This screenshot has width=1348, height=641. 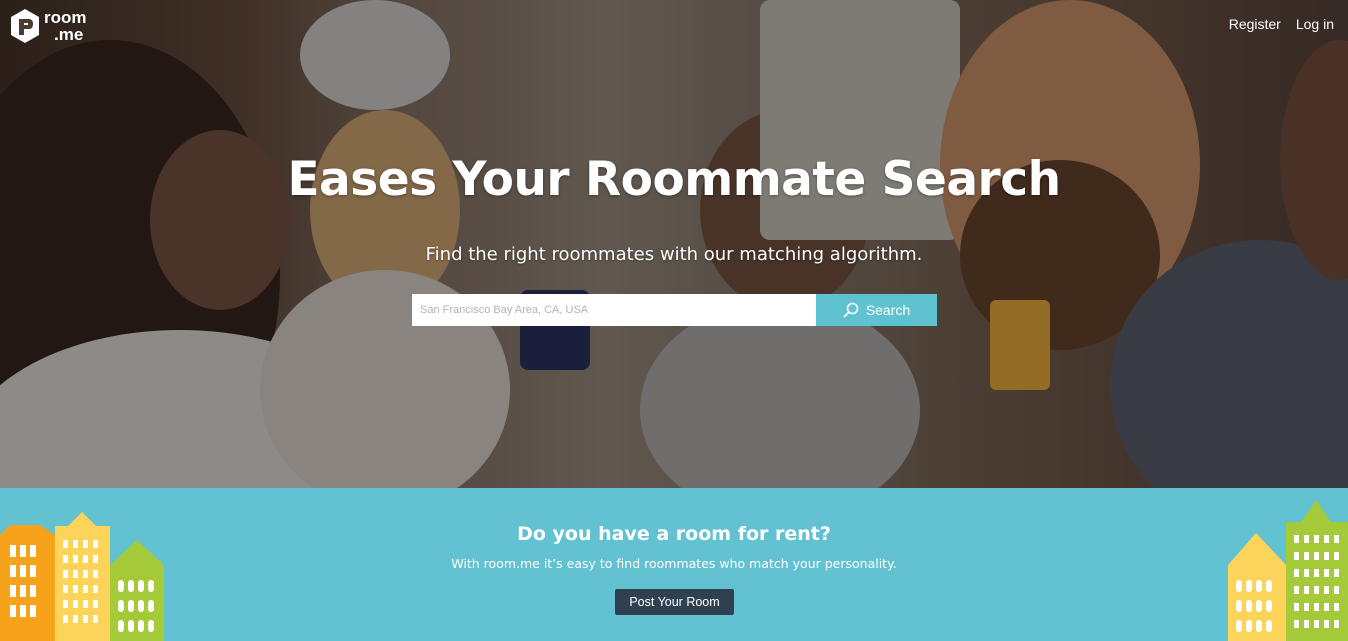 What do you see at coordinates (69, 34) in the screenshot?
I see `brand-line2: .me` at bounding box center [69, 34].